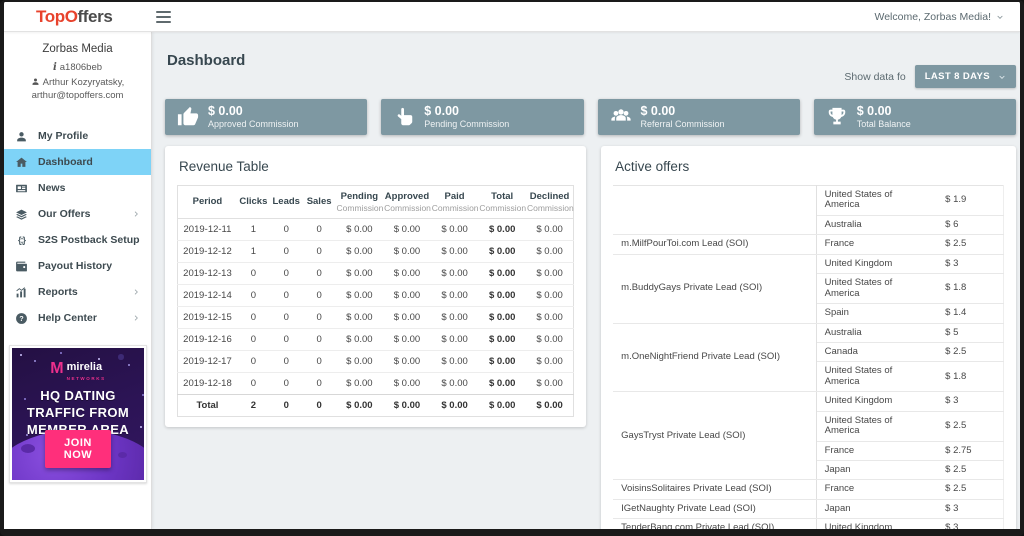 The image size is (1024, 536). Describe the element at coordinates (21, 266) in the screenshot. I see `payout-icon` at that location.